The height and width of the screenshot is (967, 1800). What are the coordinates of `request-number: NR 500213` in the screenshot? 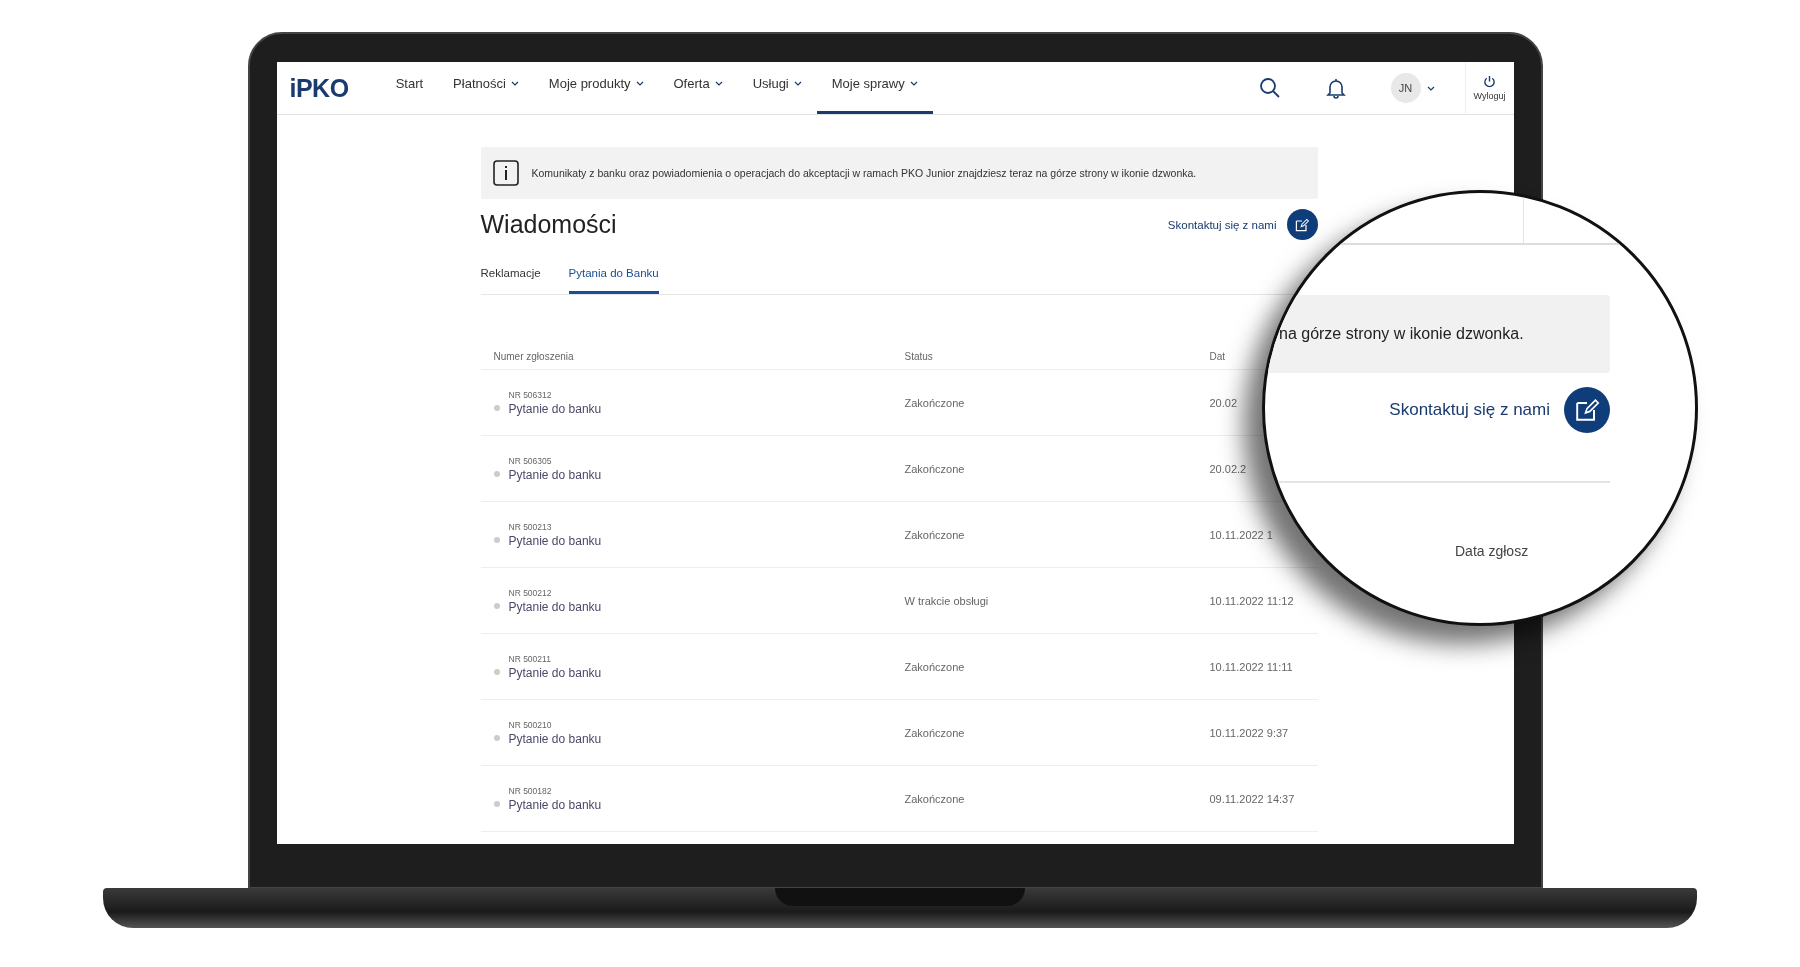 It's located at (530, 526).